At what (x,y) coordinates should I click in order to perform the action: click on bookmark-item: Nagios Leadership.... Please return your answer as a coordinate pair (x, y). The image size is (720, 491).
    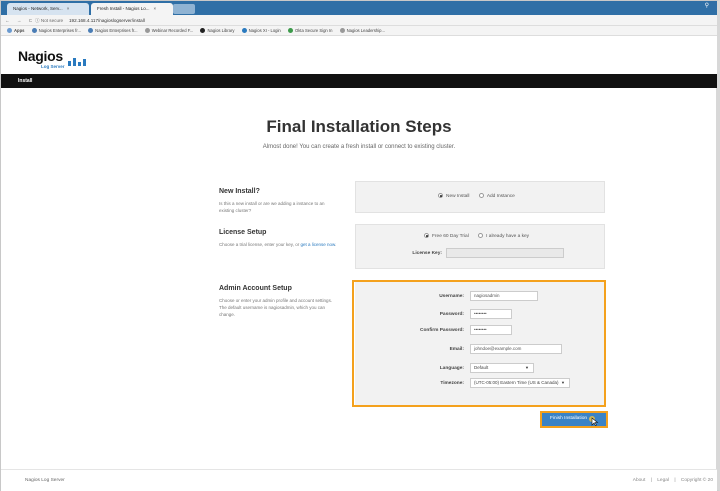
    Looking at the image, I should click on (362, 30).